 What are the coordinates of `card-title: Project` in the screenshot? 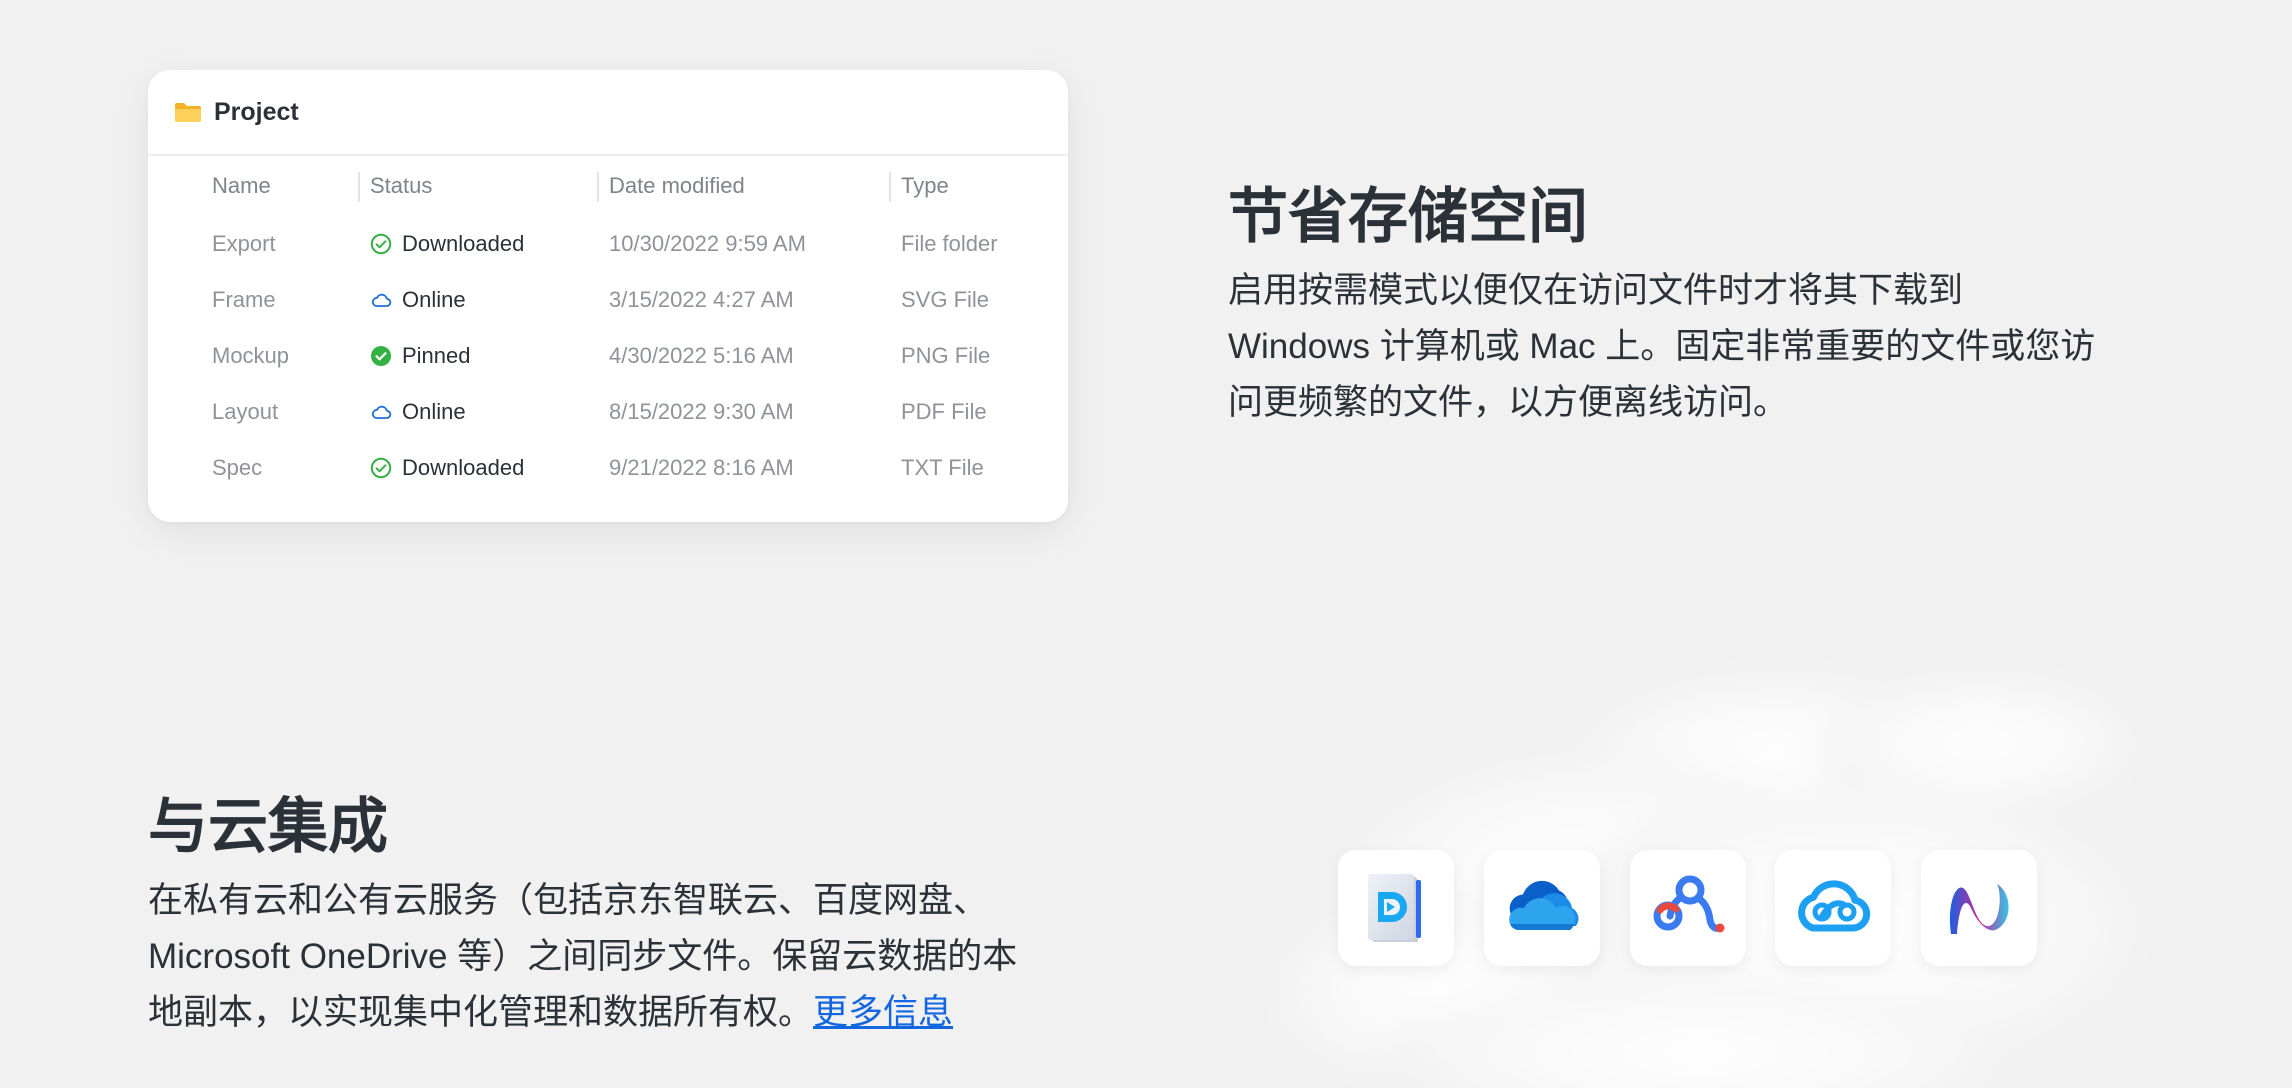 It's located at (256, 111).